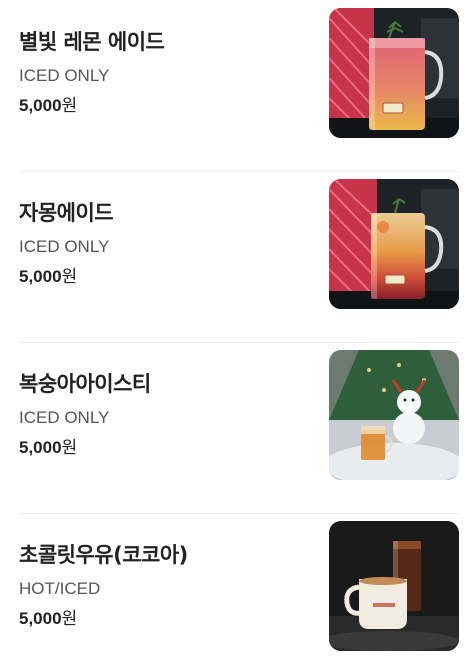 Image resolution: width=469 pixels, height=671 pixels. Describe the element at coordinates (92, 89) in the screenshot. I see `menu-item-info: 별빛 레몬 에이드 ICED ONLY 5,000원` at that location.